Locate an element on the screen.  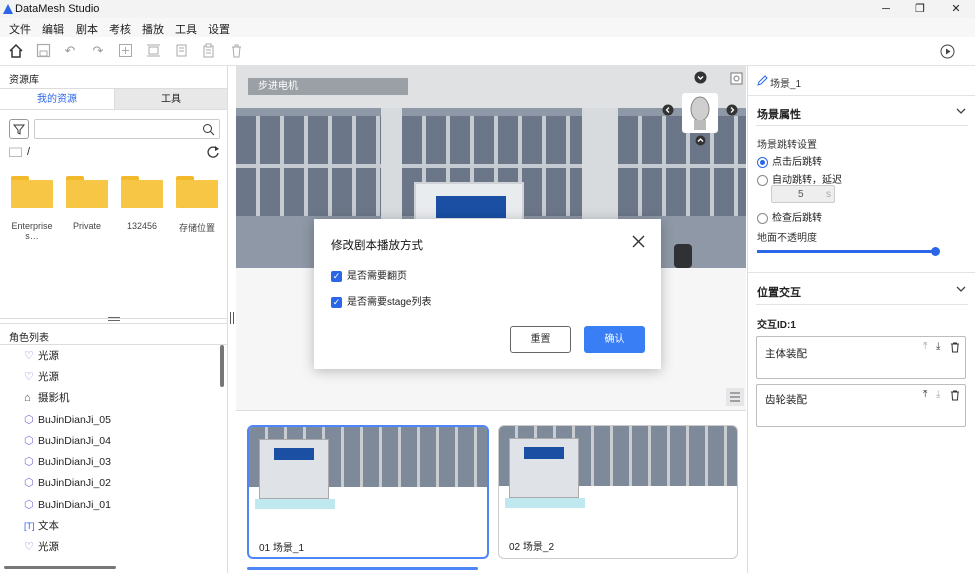
scene-thumbnail-2: 02 场景_2 is located at coordinates (618, 492).